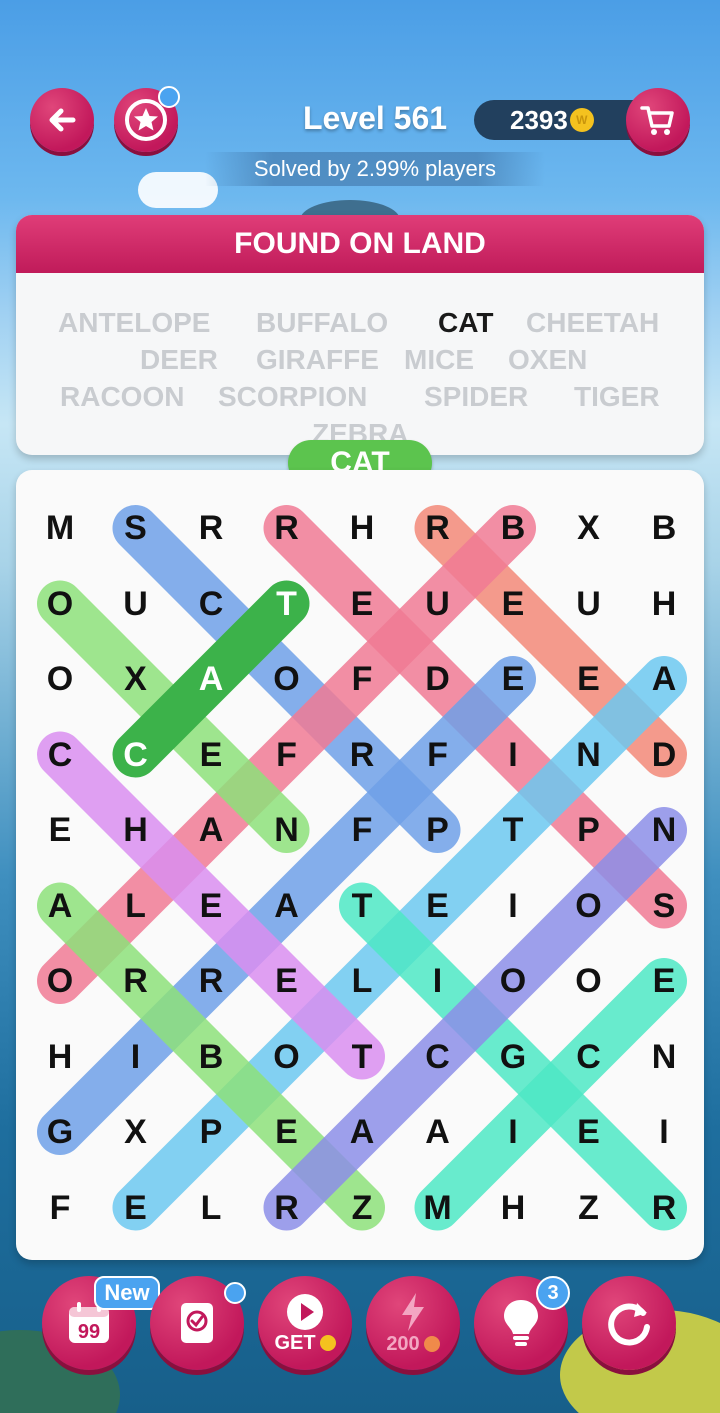 This screenshot has height=1413, width=720. What do you see at coordinates (305, 1323) in the screenshot?
I see `get-coins-video-button: GET` at bounding box center [305, 1323].